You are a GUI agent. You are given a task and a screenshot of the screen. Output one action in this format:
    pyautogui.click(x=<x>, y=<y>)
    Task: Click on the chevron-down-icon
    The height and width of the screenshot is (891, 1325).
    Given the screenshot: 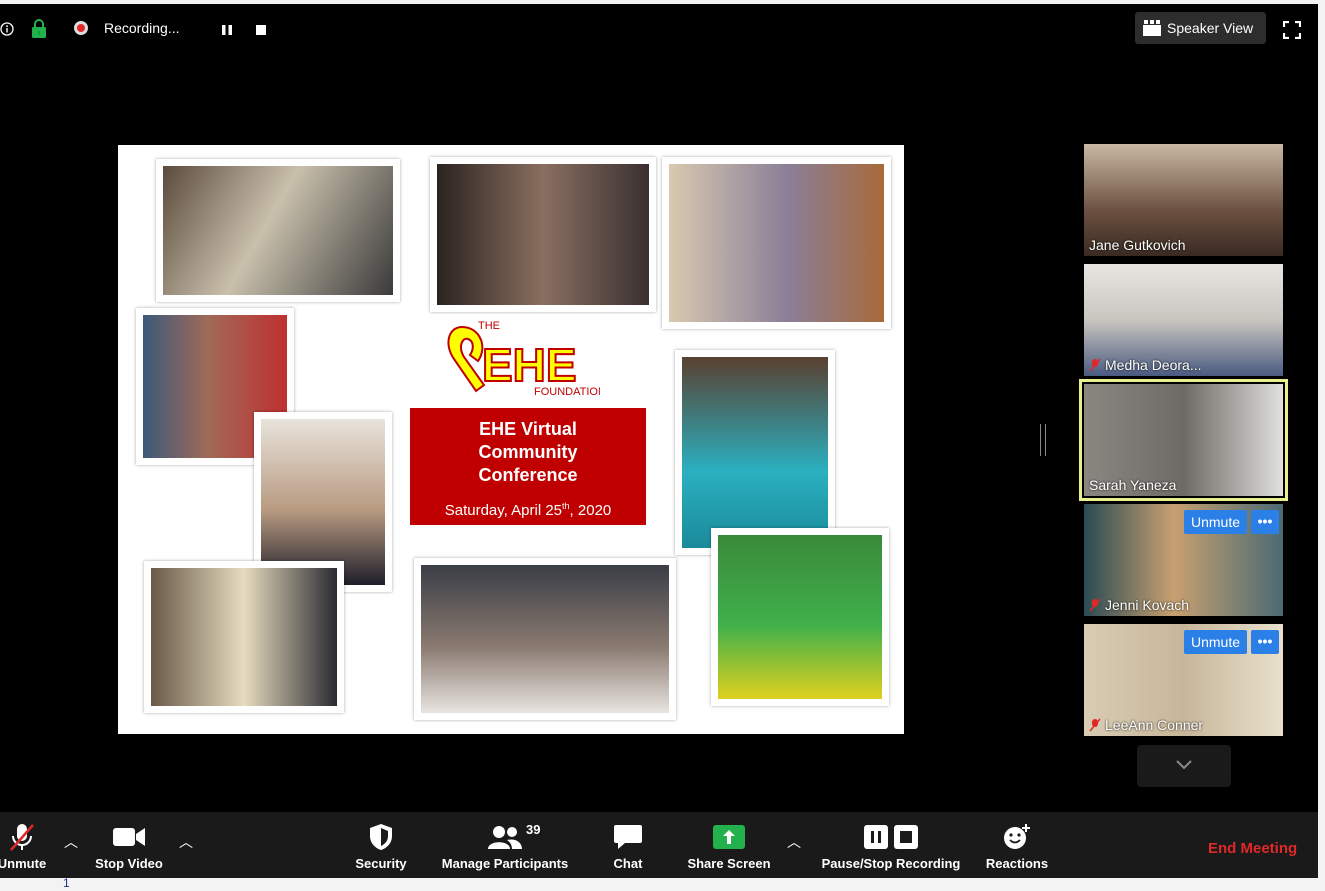 What is the action you would take?
    pyautogui.click(x=1184, y=765)
    